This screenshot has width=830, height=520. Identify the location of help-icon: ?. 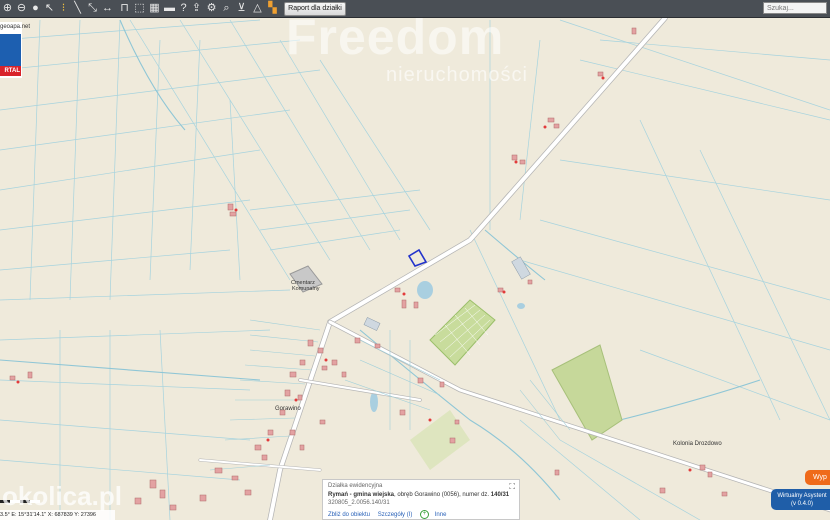
(183, 8).